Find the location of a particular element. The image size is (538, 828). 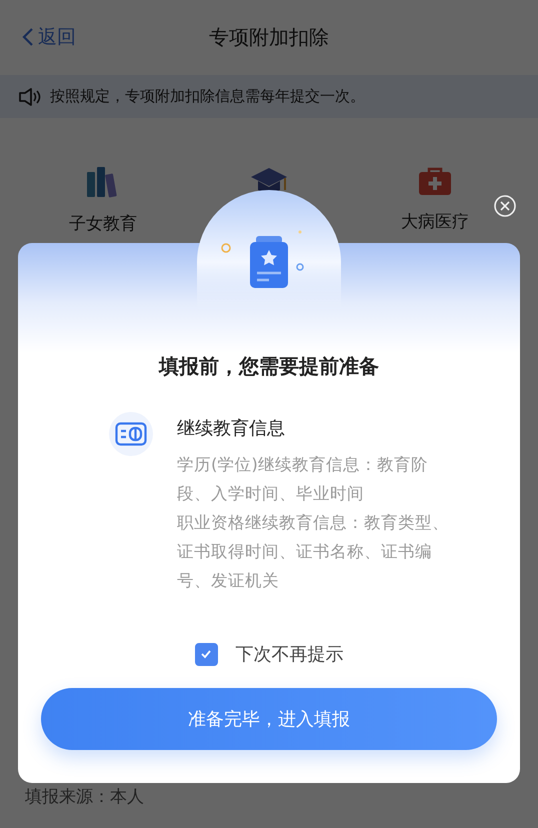

id-card-icon is located at coordinates (131, 434).